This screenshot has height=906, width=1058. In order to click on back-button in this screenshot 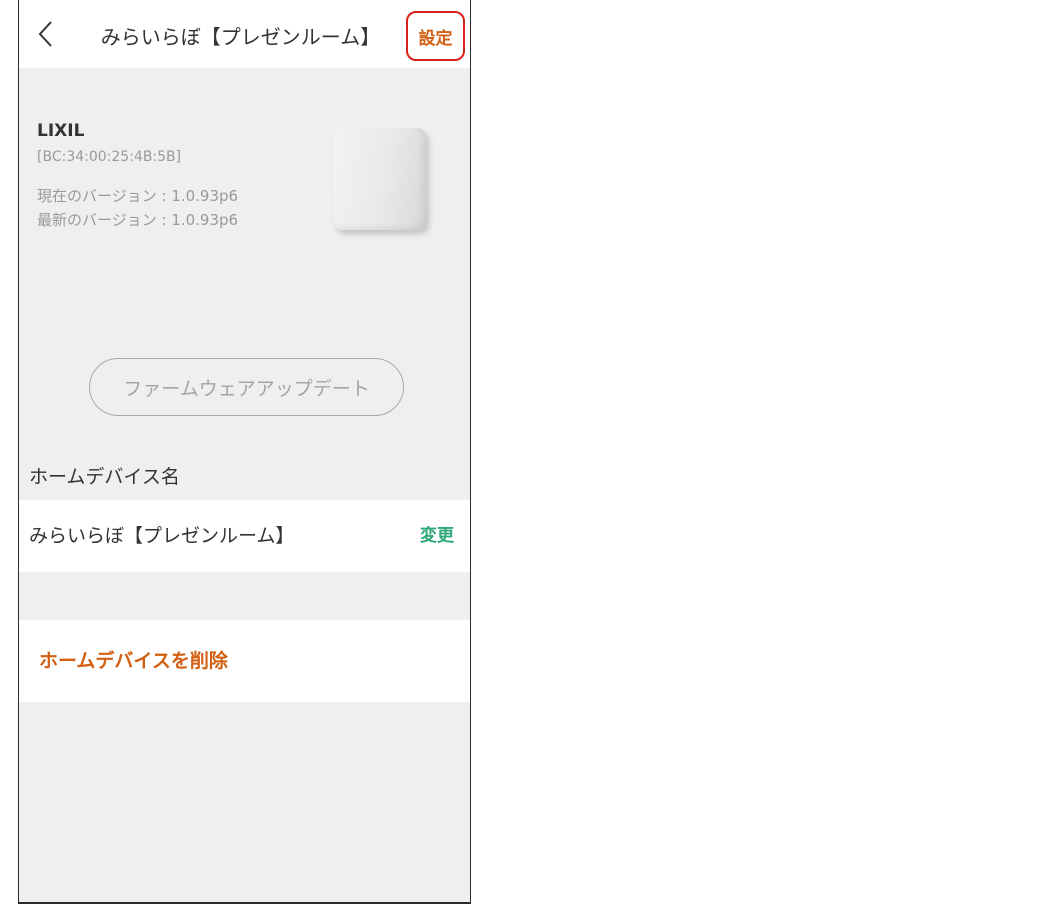, I will do `click(48, 34)`.